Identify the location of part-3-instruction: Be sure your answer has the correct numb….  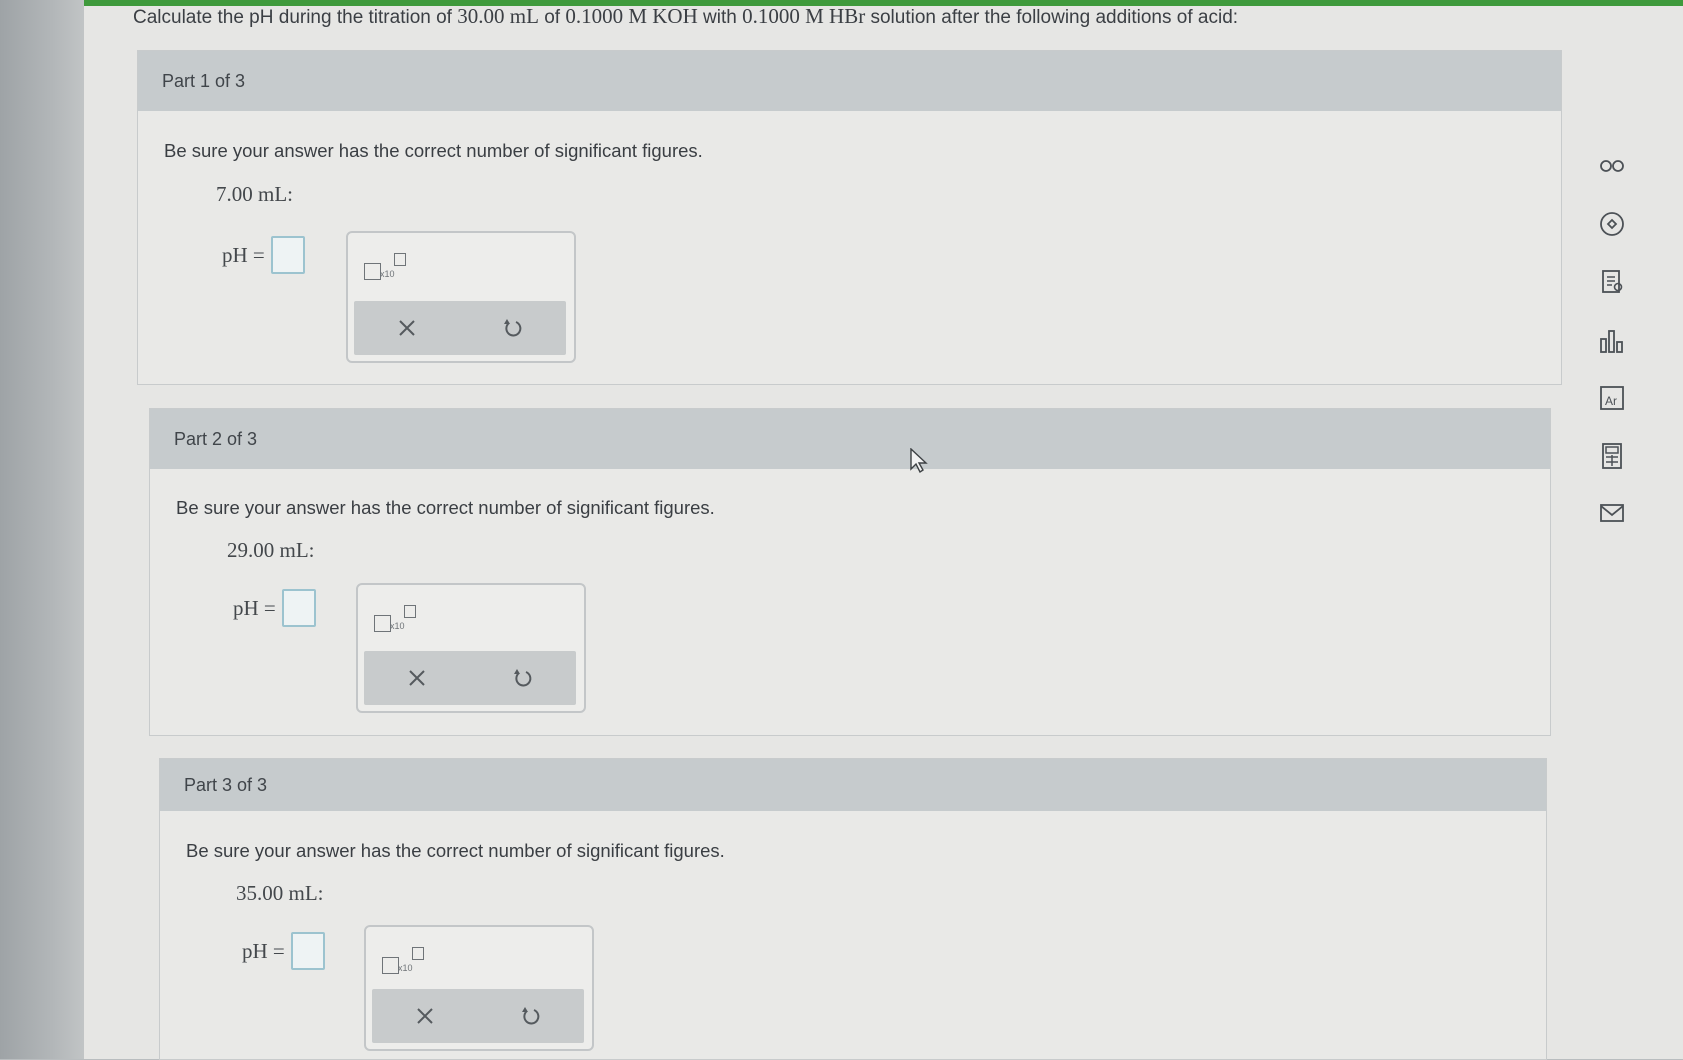
(455, 850).